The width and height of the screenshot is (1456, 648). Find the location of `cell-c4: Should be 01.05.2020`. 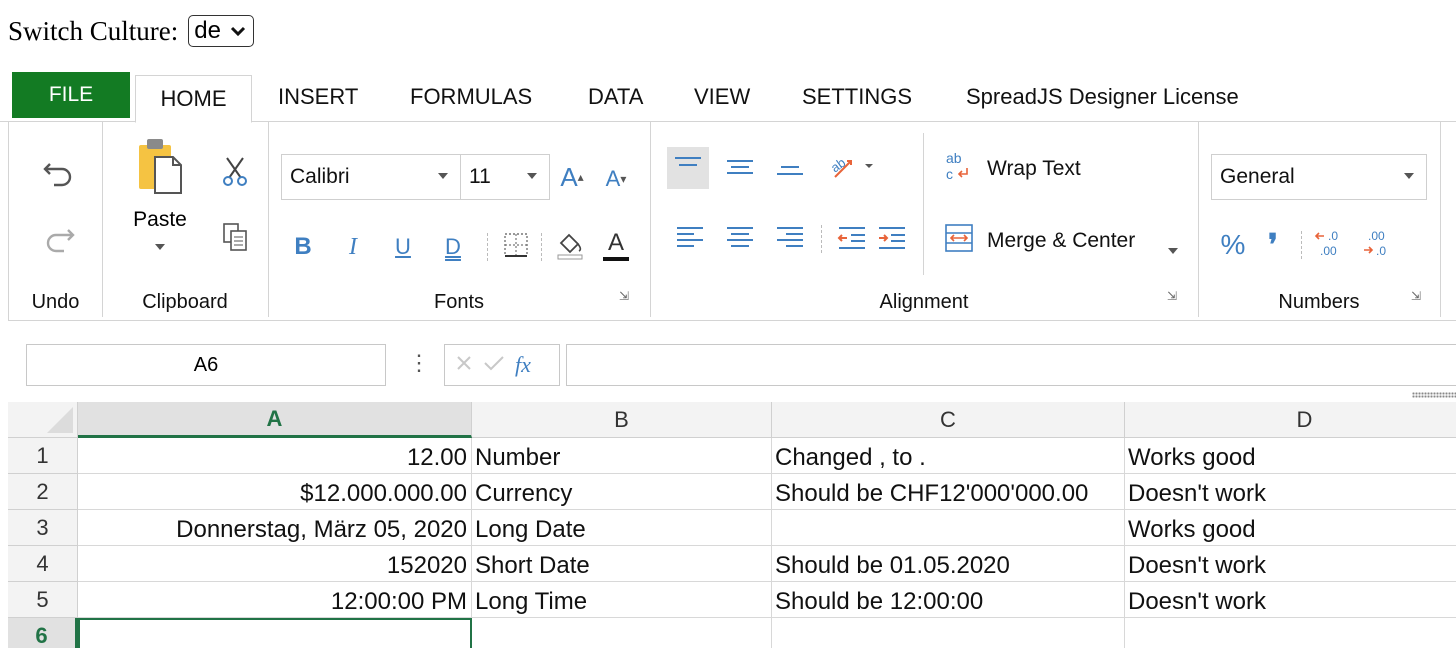

cell-c4: Should be 01.05.2020 is located at coordinates (948, 564).